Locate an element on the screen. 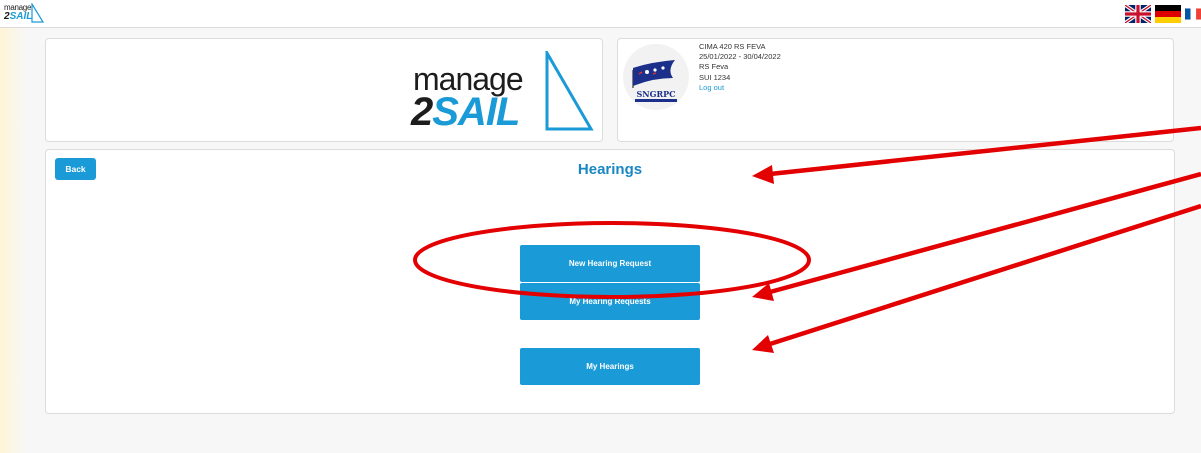  manage2sail-logo: manage 2SAIL is located at coordinates (504, 91).